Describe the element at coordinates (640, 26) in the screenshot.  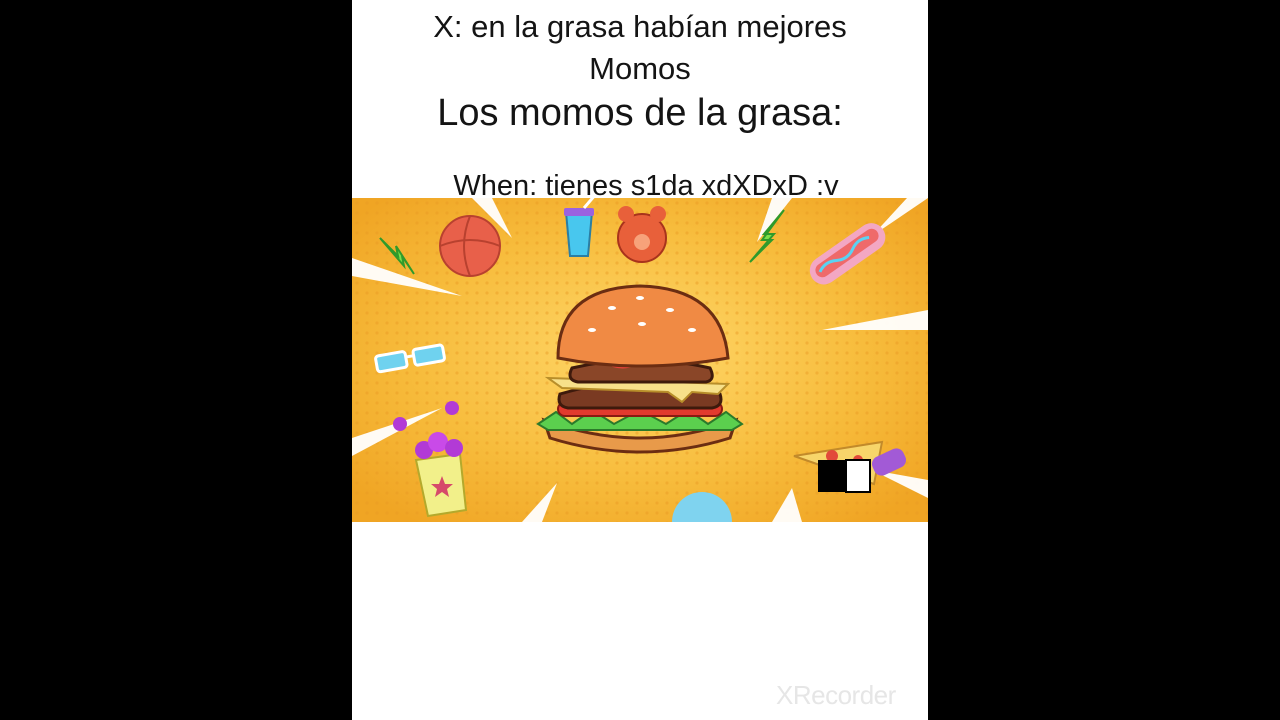
I see `caption-line-1: X: en la grasa habían mejores` at that location.